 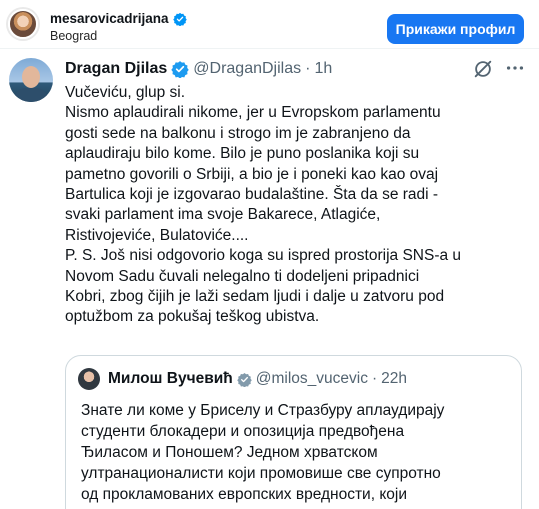 I want to click on account-username-row: mesarovicadrijana, so click(x=118, y=18).